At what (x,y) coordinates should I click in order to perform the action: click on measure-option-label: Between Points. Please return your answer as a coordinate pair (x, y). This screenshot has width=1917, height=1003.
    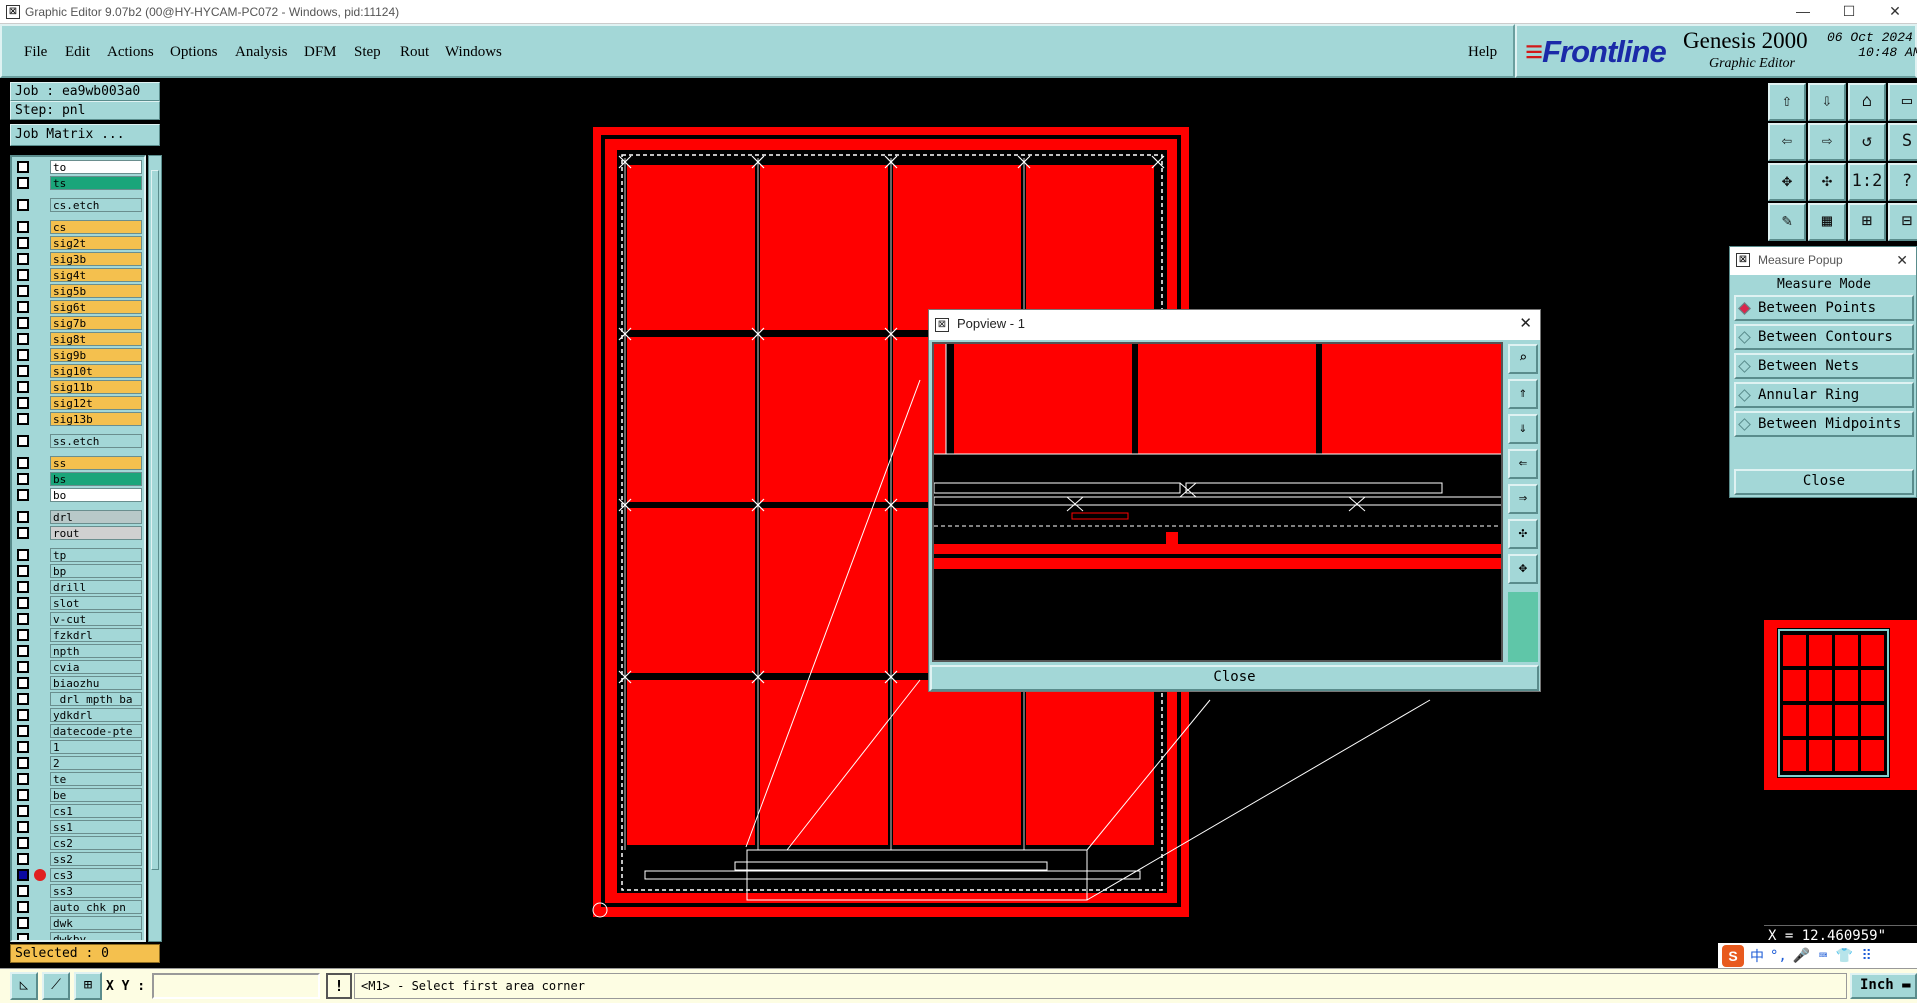
    Looking at the image, I should click on (1817, 308).